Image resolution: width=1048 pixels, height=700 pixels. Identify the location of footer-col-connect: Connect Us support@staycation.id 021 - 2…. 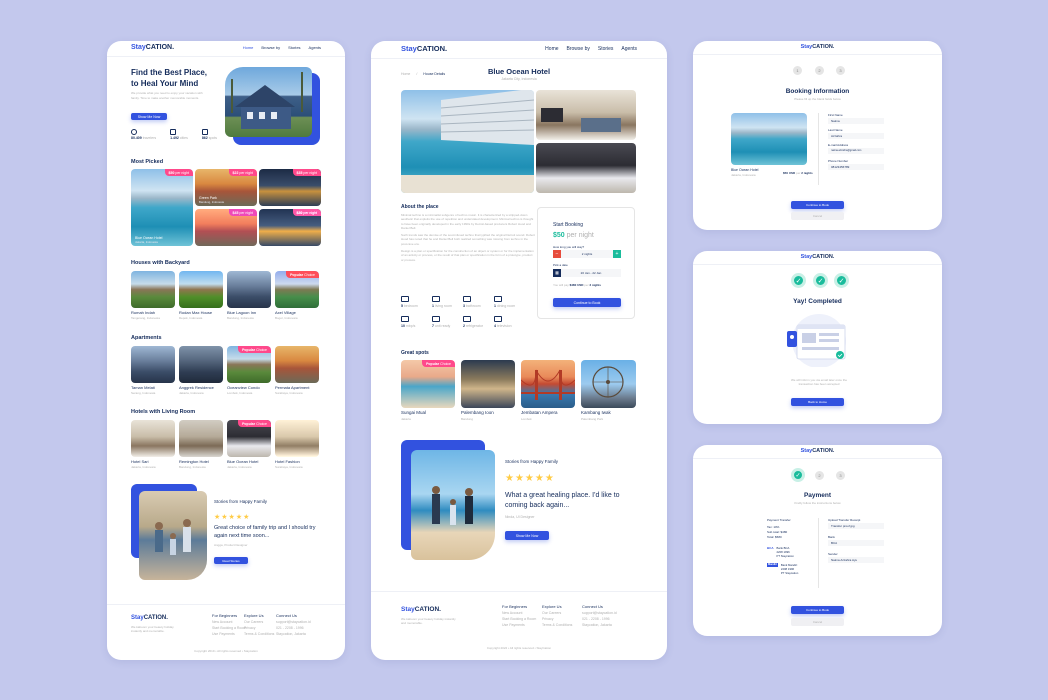
(599, 615).